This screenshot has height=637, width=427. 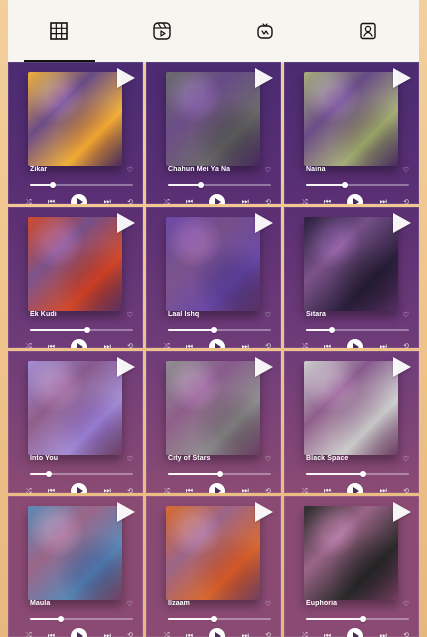 I want to click on post-card: Zikar ♡ ⤮ ⏮ ⏭ ⟲, so click(x=75, y=133).